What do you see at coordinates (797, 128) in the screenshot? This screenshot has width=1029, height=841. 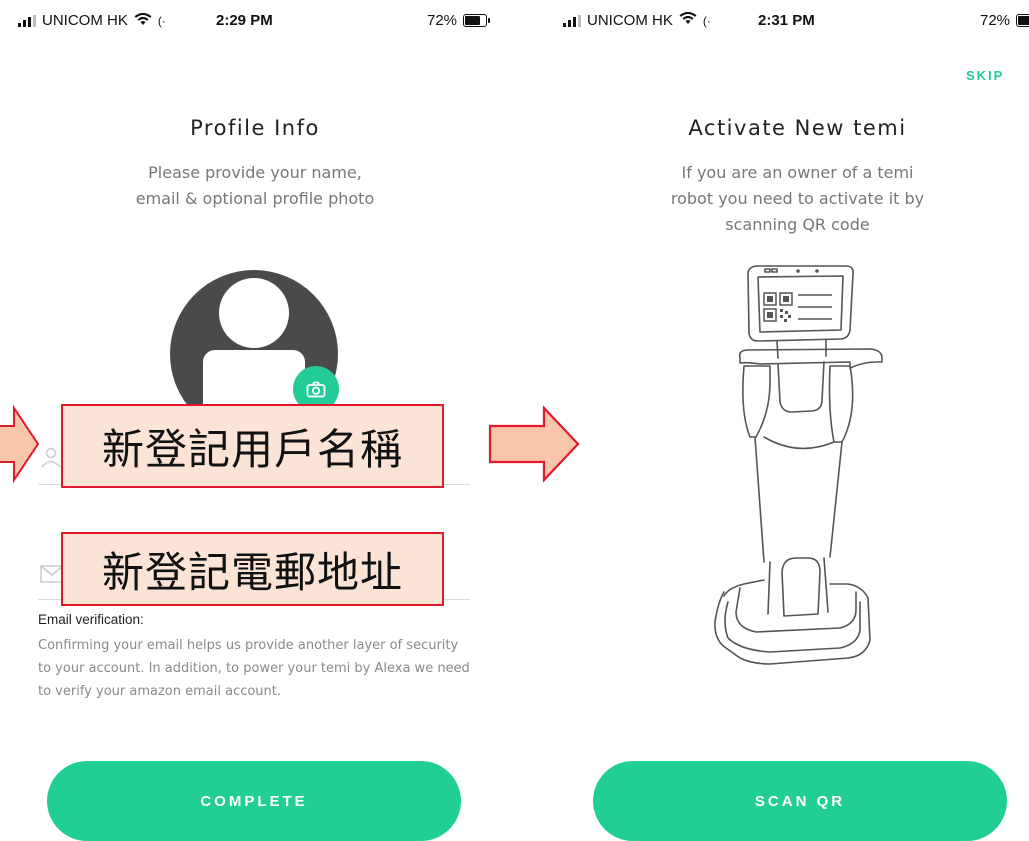 I see `activate-title: Activate New temi` at bounding box center [797, 128].